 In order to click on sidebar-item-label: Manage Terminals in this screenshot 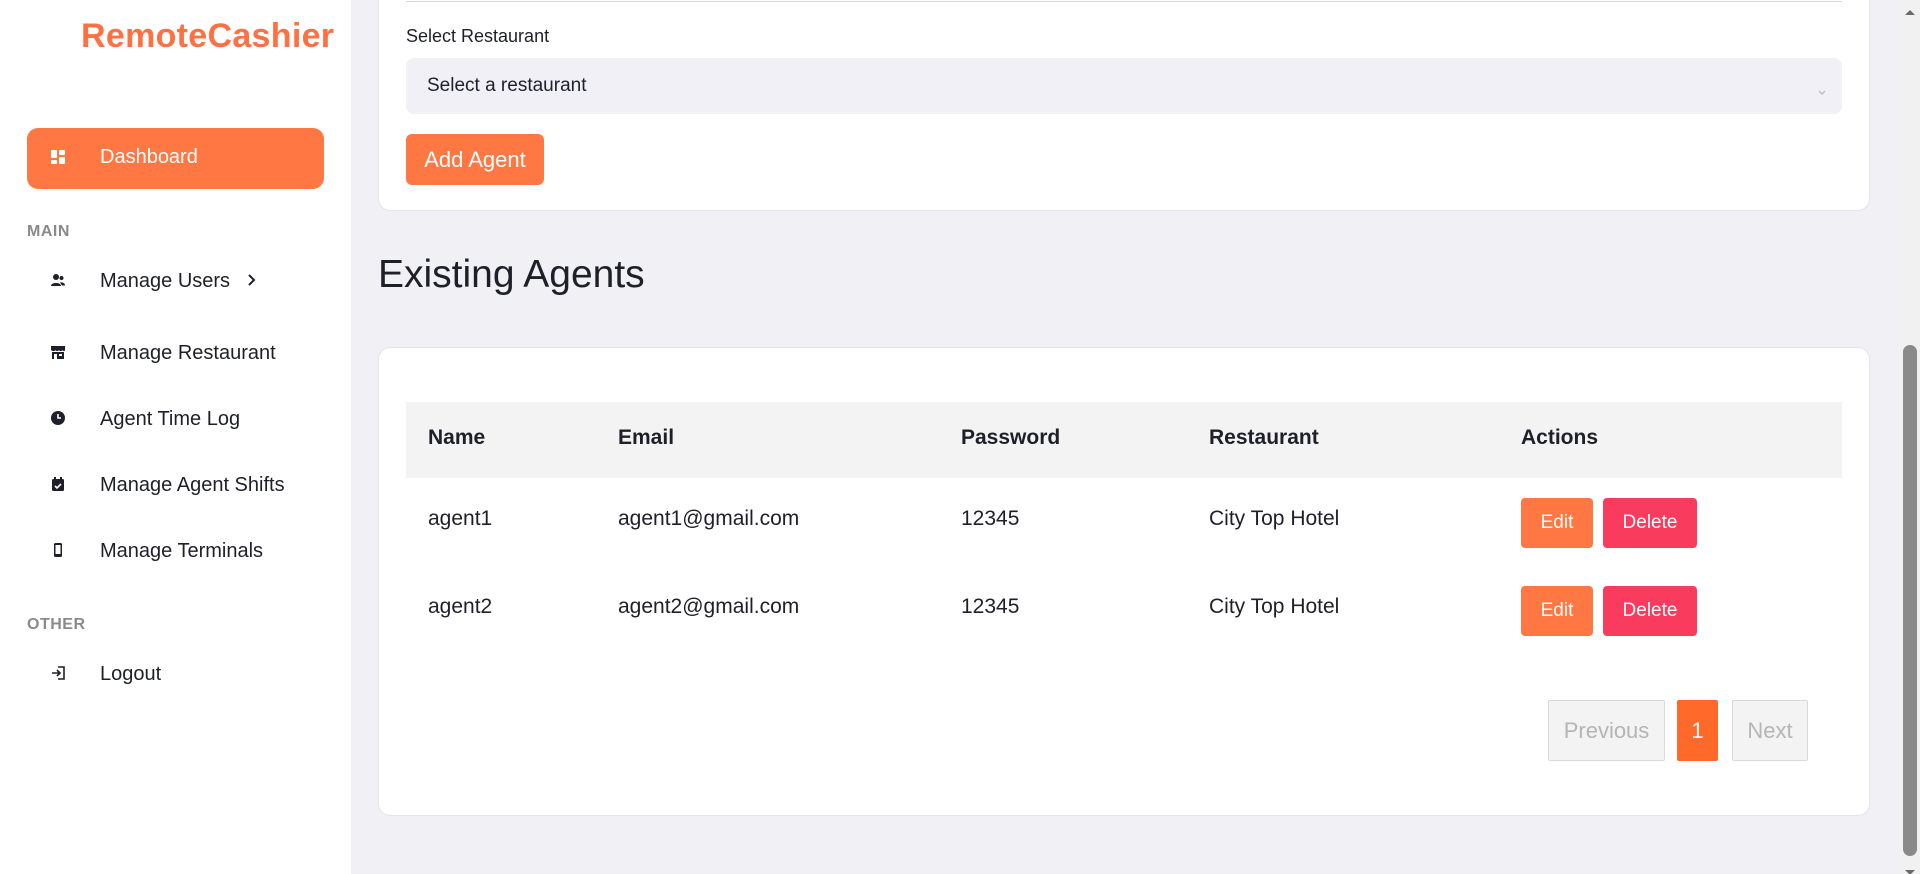, I will do `click(182, 551)`.